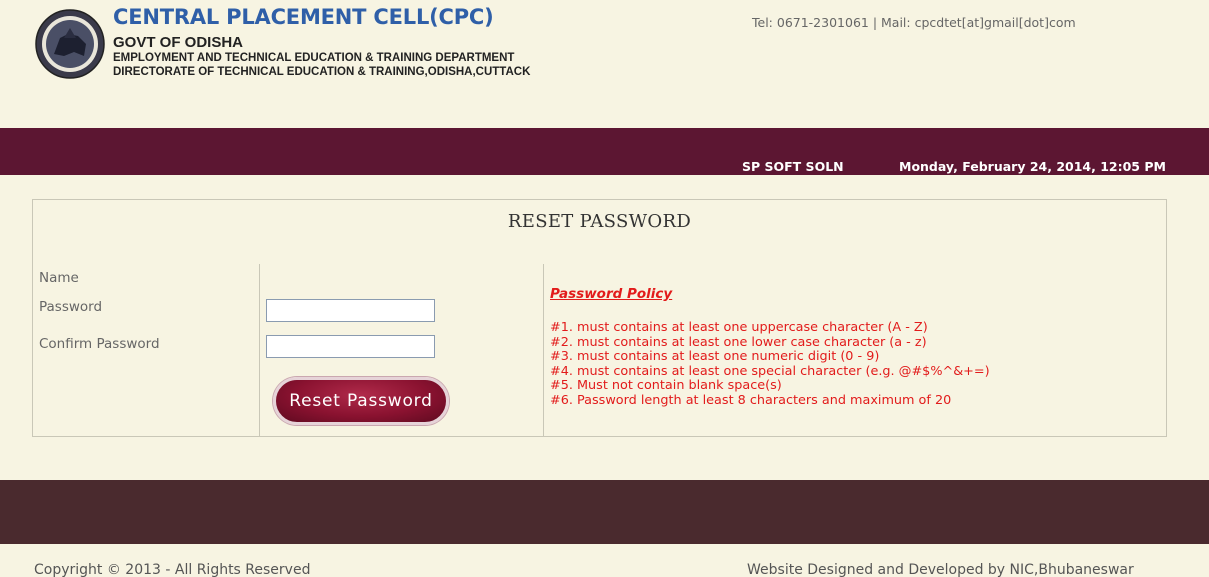 The image size is (1209, 577). What do you see at coordinates (99, 344) in the screenshot?
I see `confirm-password-label: Confirm Password` at bounding box center [99, 344].